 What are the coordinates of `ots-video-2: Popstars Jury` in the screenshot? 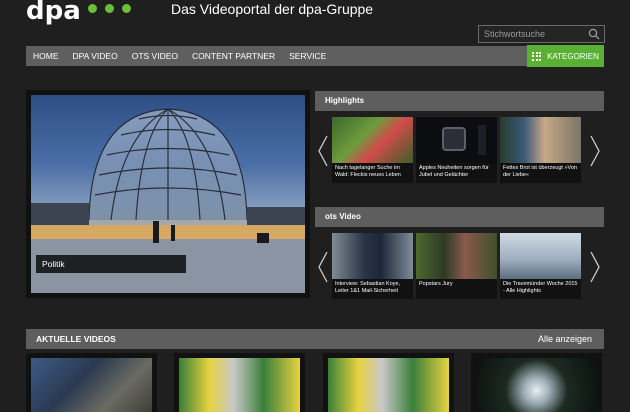 It's located at (456, 266).